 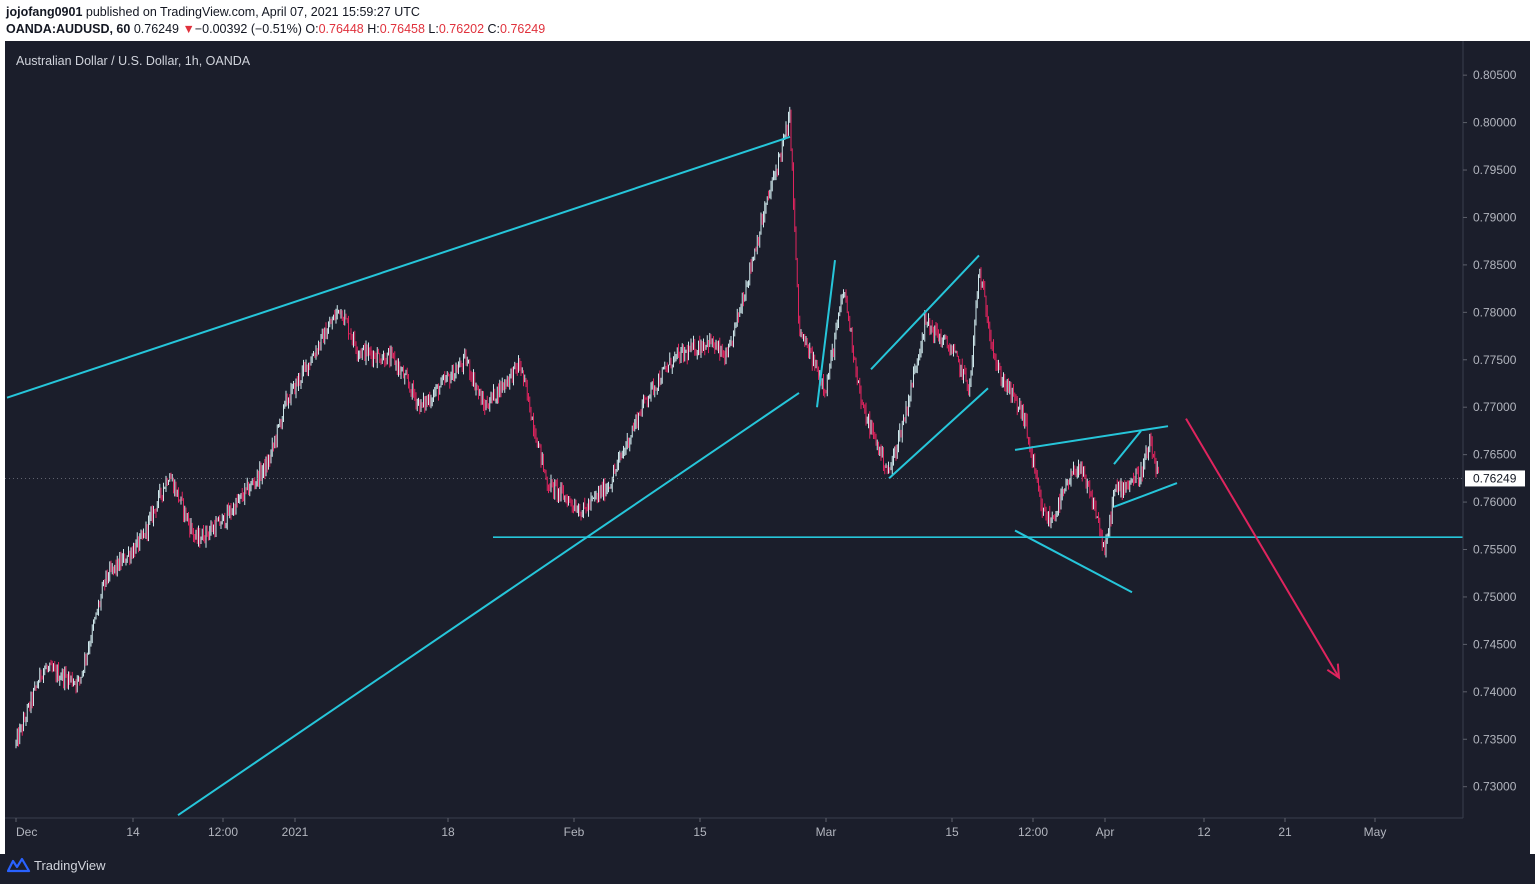 What do you see at coordinates (1262, 548) in the screenshot?
I see `forecast-arrow` at bounding box center [1262, 548].